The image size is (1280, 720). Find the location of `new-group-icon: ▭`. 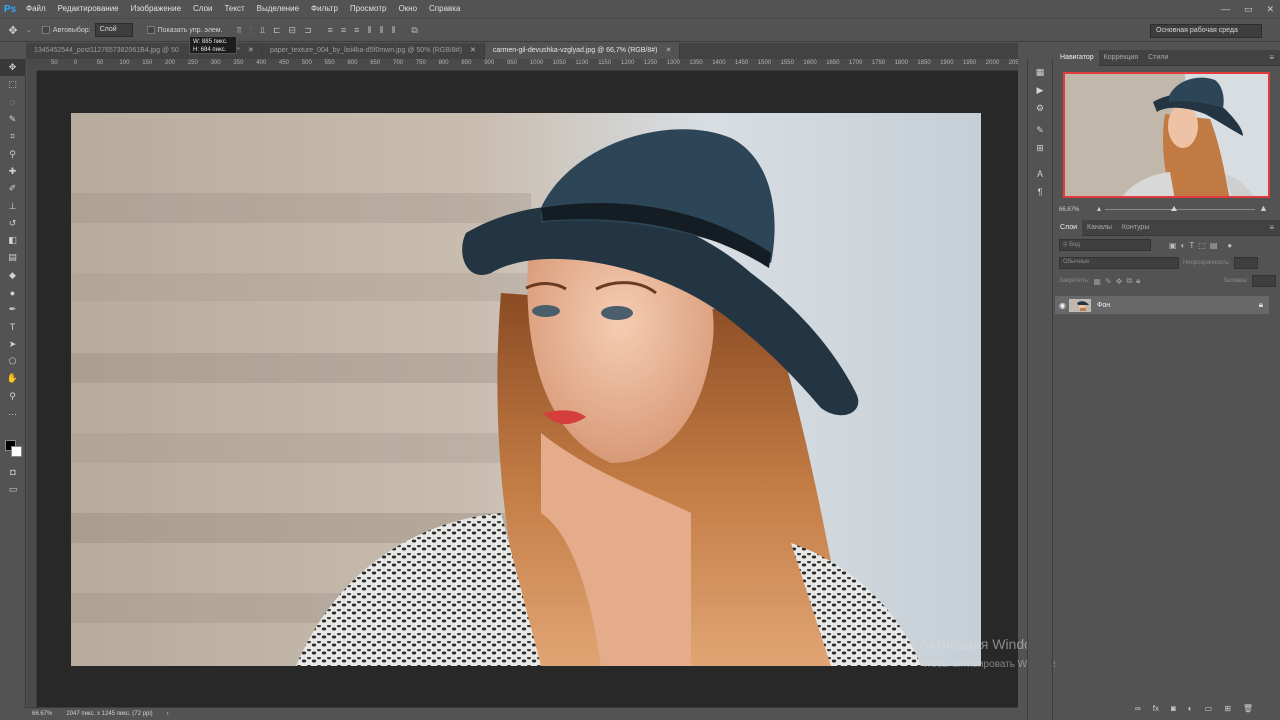

new-group-icon: ▭ is located at coordinates (1209, 708).